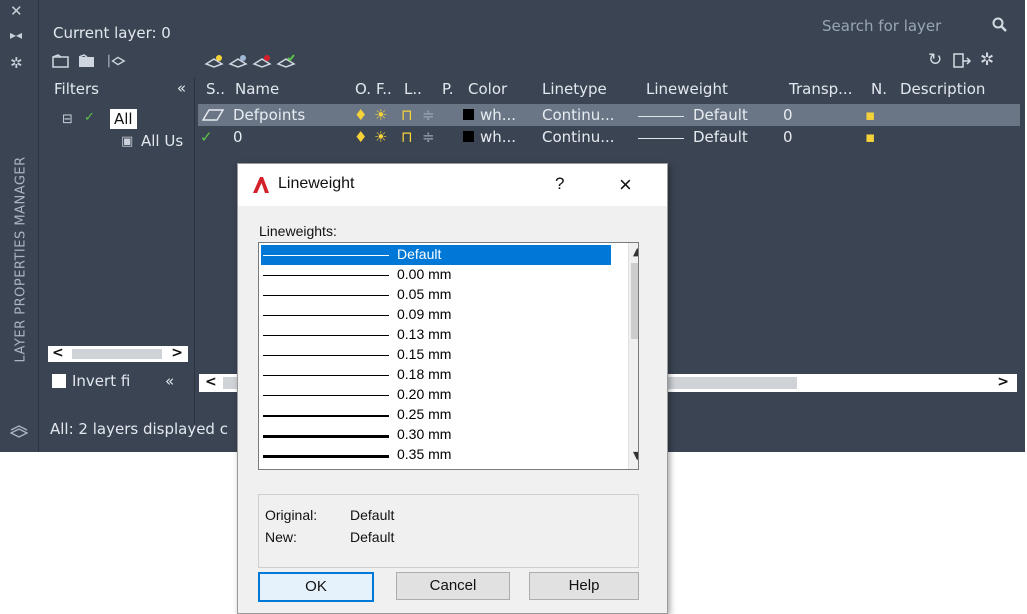 This screenshot has width=1027, height=614. Describe the element at coordinates (238, 61) in the screenshot. I see `new-layer-vp-frozen-icon` at that location.